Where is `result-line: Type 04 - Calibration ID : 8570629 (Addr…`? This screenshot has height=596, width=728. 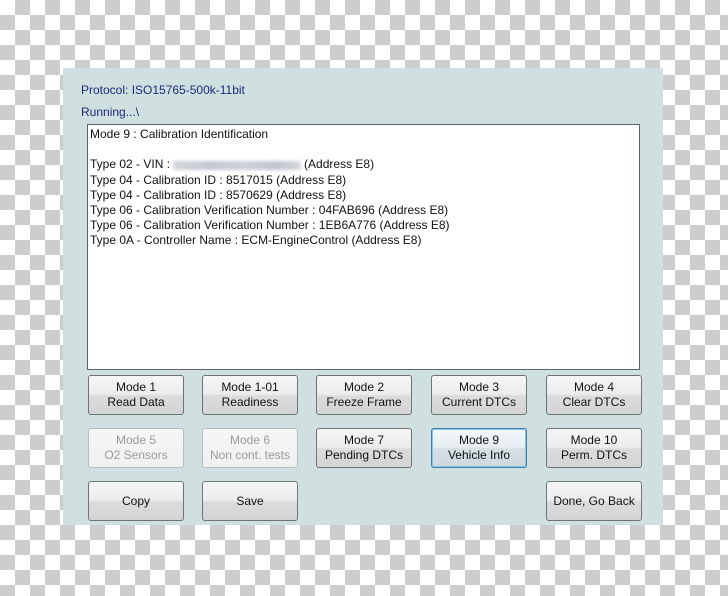
result-line: Type 04 - Calibration ID : 8570629 (Addr… is located at coordinates (218, 194).